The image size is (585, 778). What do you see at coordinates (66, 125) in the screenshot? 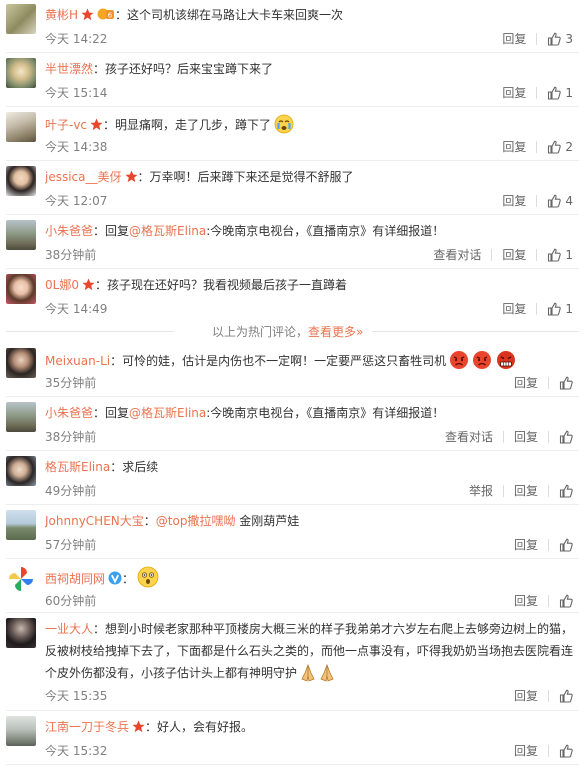
I see `username: 叶子-vc` at bounding box center [66, 125].